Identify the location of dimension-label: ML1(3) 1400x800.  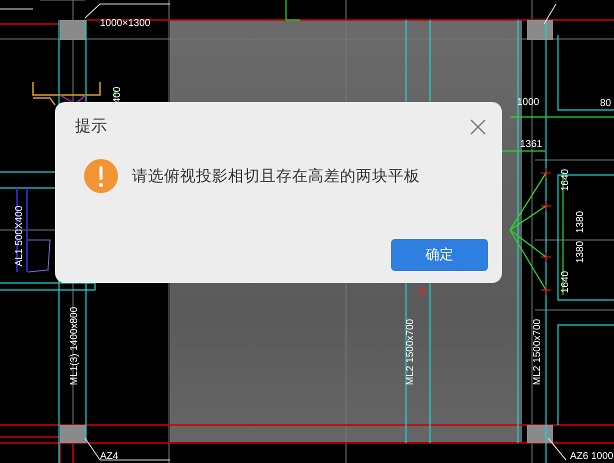
(74, 346).